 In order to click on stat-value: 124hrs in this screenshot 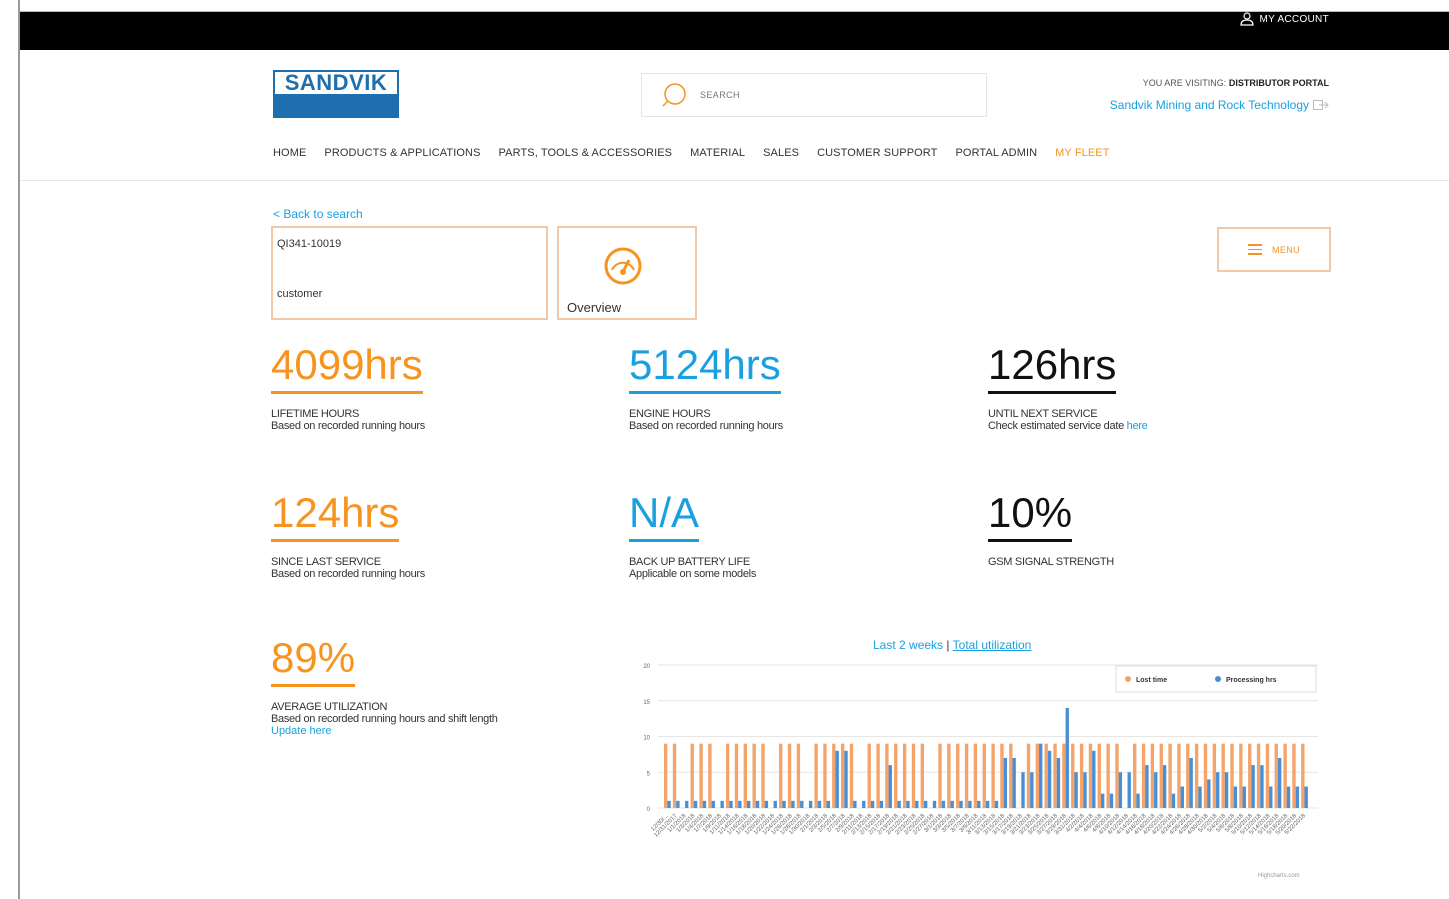, I will do `click(335, 515)`.